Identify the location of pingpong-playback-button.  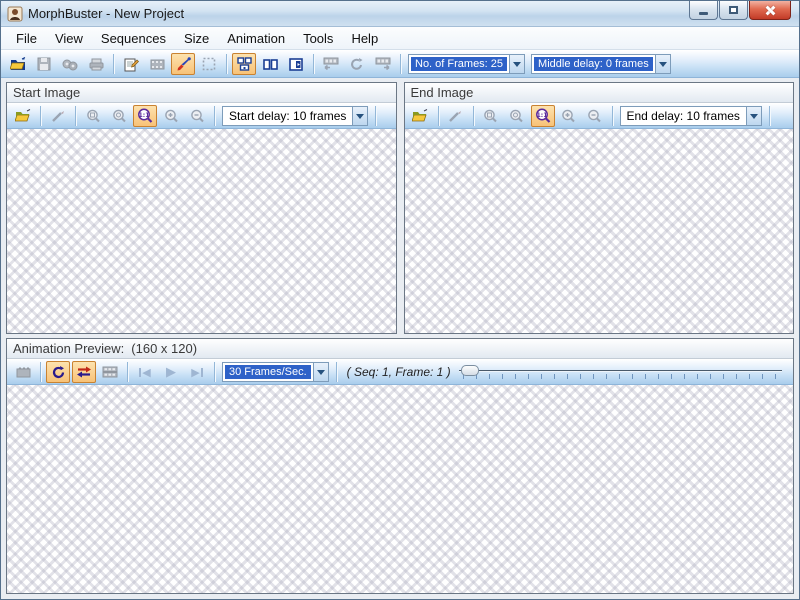
(84, 372).